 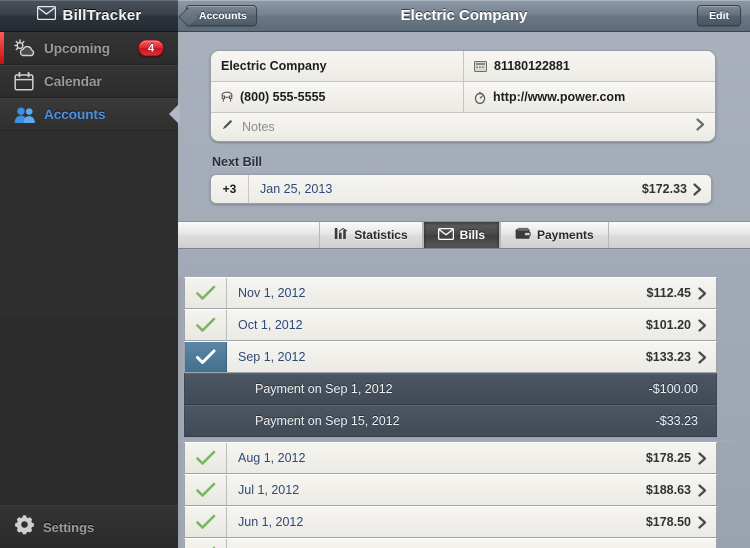 What do you see at coordinates (450, 490) in the screenshot?
I see `table-row: Jul 1, 2012 $188.63` at bounding box center [450, 490].